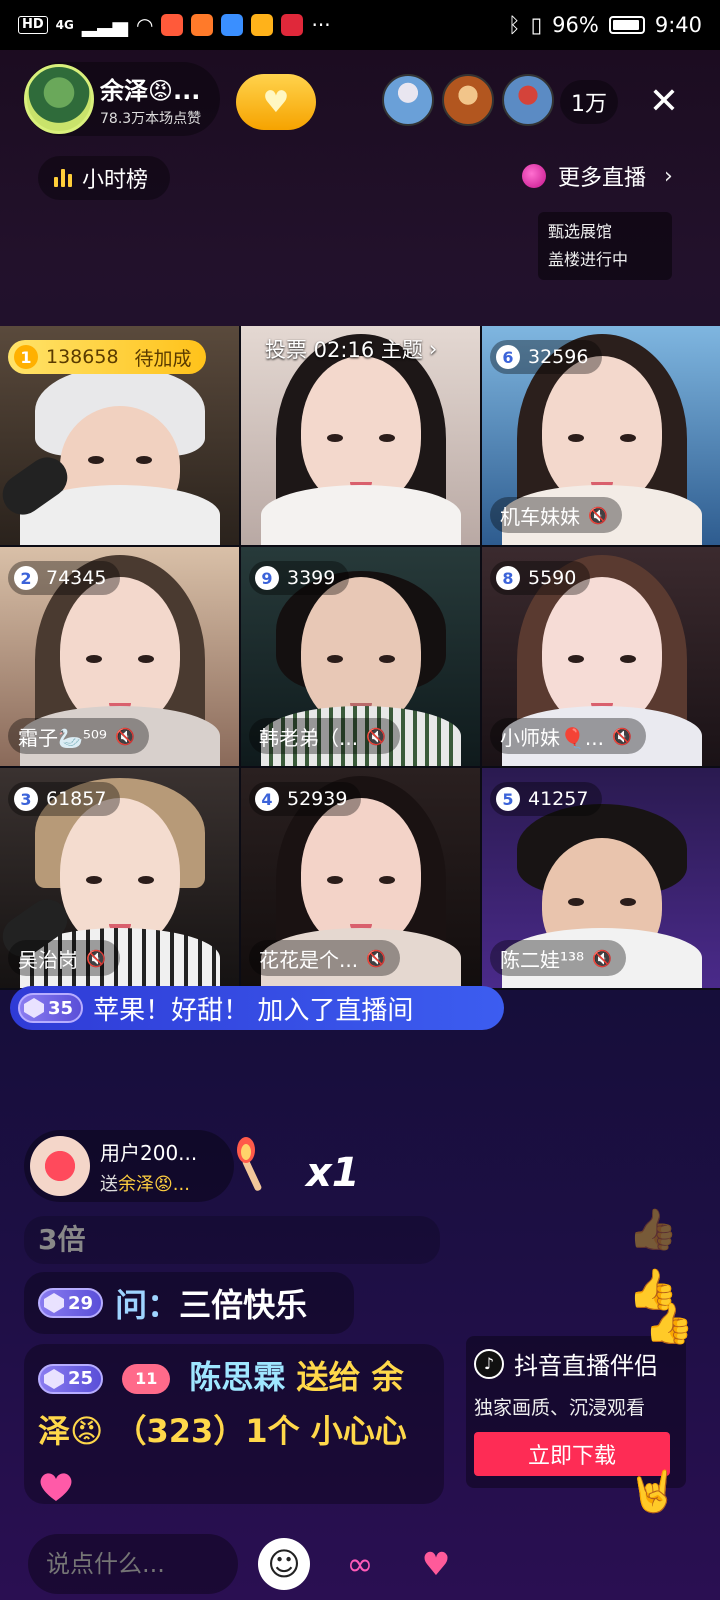  Describe the element at coordinates (33, 25) in the screenshot. I see `hd-indicator: HD` at that location.